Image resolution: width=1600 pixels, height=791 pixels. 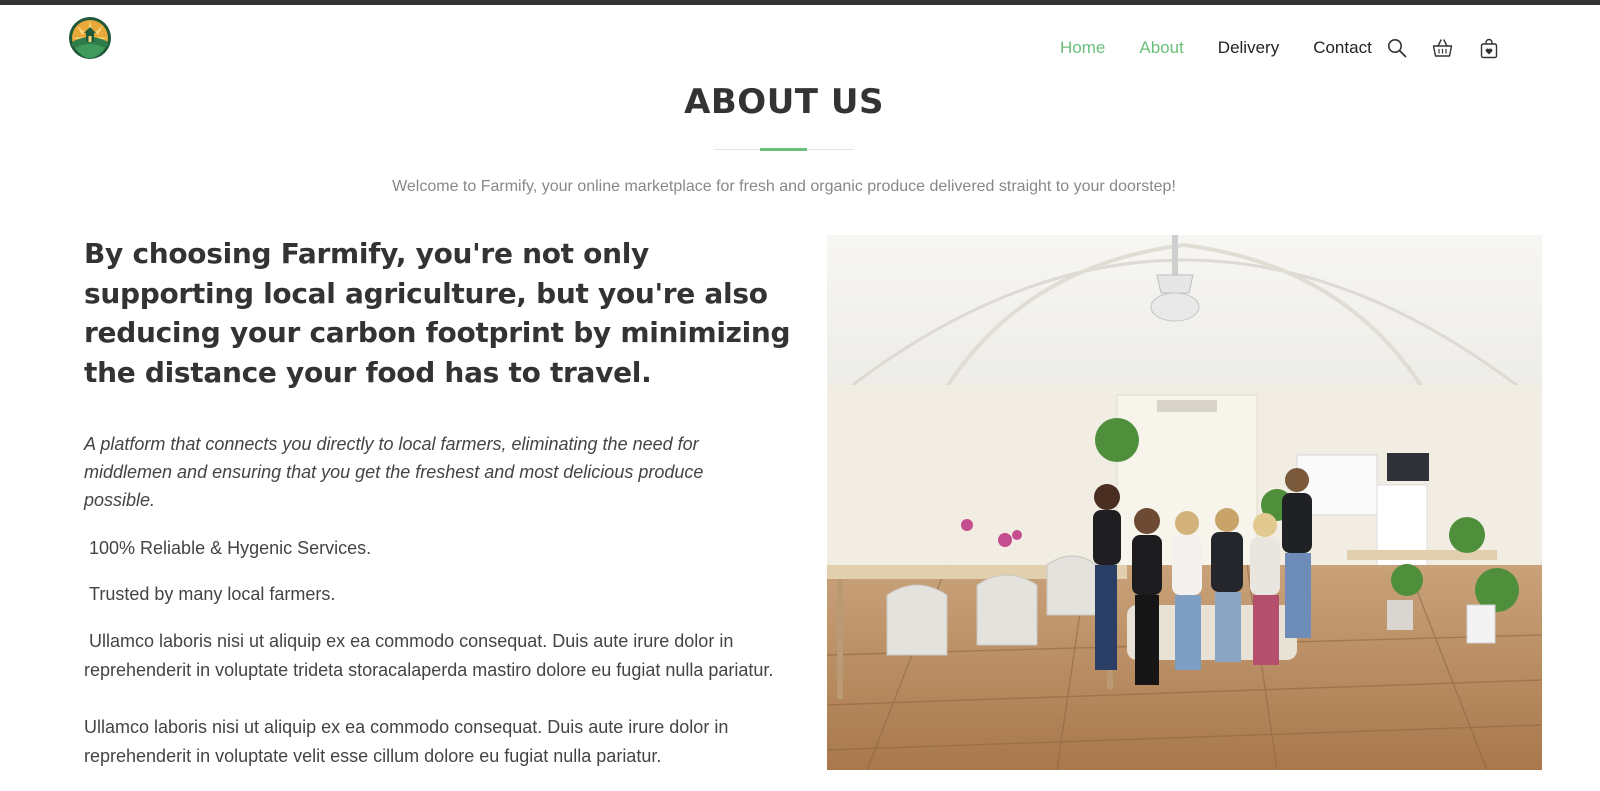 What do you see at coordinates (1489, 48) in the screenshot?
I see `shopping-bag-icon` at bounding box center [1489, 48].